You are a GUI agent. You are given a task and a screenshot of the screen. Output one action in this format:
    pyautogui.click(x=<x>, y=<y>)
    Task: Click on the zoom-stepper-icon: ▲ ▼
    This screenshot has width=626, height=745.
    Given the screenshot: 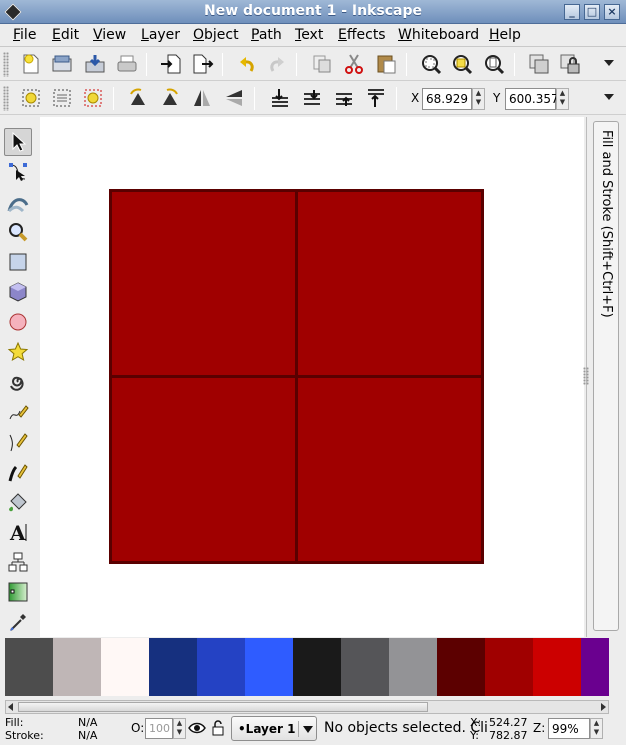 What is the action you would take?
    pyautogui.click(x=596, y=728)
    